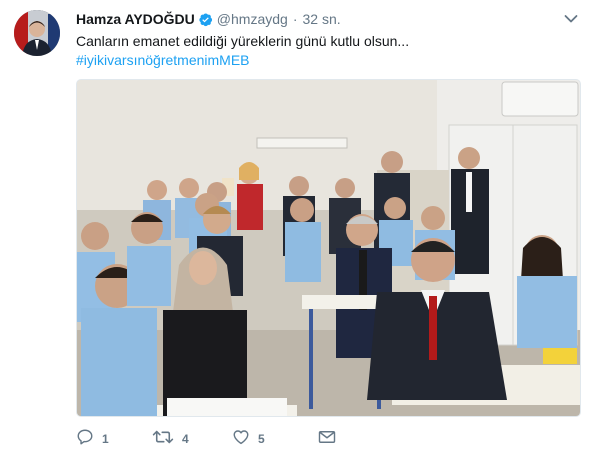 The height and width of the screenshot is (463, 589). Describe the element at coordinates (185, 439) in the screenshot. I see `retweet-count: 4` at that location.